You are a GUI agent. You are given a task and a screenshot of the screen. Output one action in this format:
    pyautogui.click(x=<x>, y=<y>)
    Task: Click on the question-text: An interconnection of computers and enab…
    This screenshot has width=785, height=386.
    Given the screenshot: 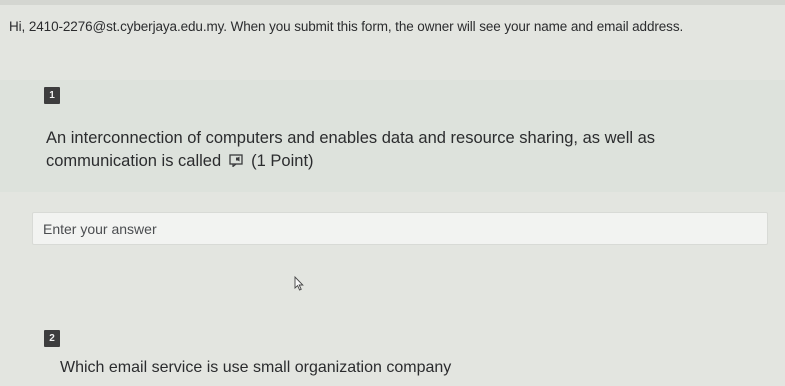 What is the action you would take?
    pyautogui.click(x=351, y=149)
    